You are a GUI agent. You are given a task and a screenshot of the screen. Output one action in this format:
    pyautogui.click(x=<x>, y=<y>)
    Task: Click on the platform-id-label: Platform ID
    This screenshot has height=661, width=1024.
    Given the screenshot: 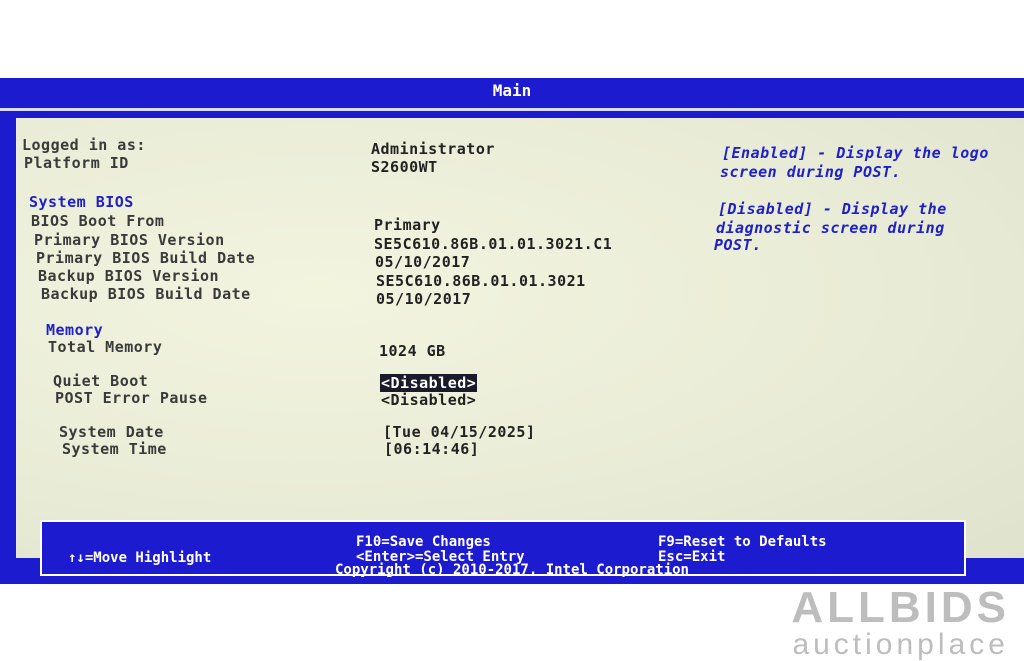 What is the action you would take?
    pyautogui.click(x=76, y=163)
    